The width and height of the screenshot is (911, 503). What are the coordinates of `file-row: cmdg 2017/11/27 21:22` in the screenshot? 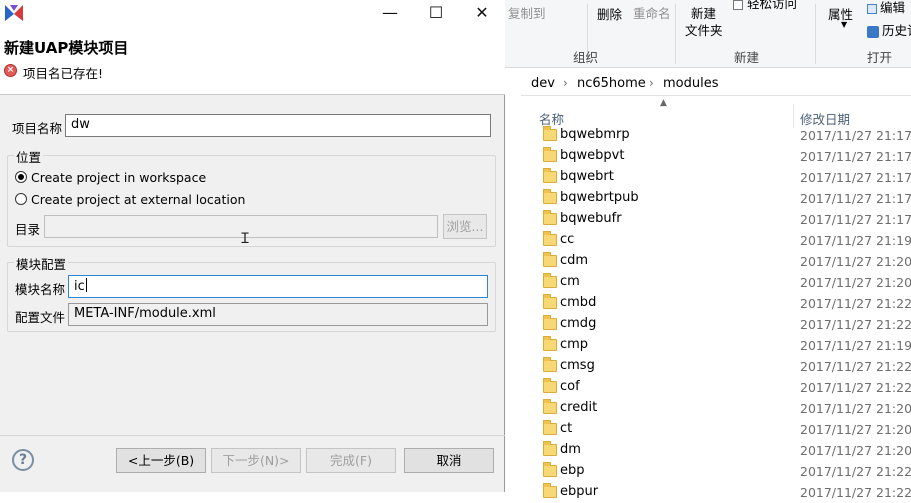 It's located at (716, 324).